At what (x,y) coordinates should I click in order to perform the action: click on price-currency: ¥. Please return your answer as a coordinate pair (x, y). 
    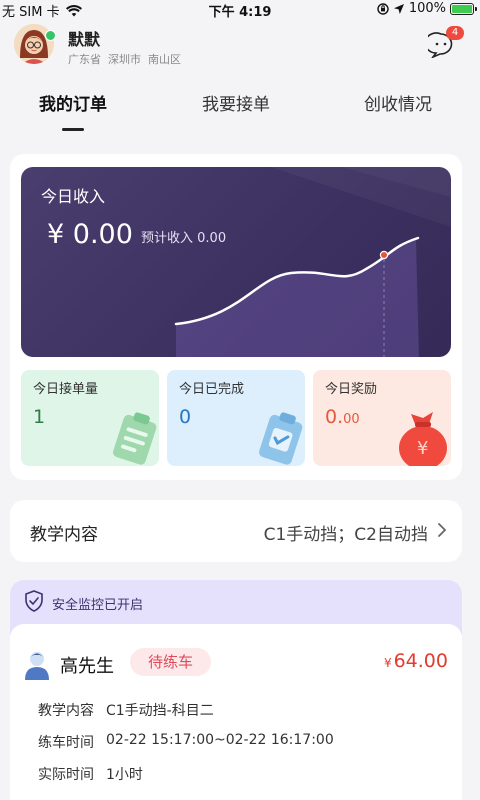
    Looking at the image, I should click on (387, 663).